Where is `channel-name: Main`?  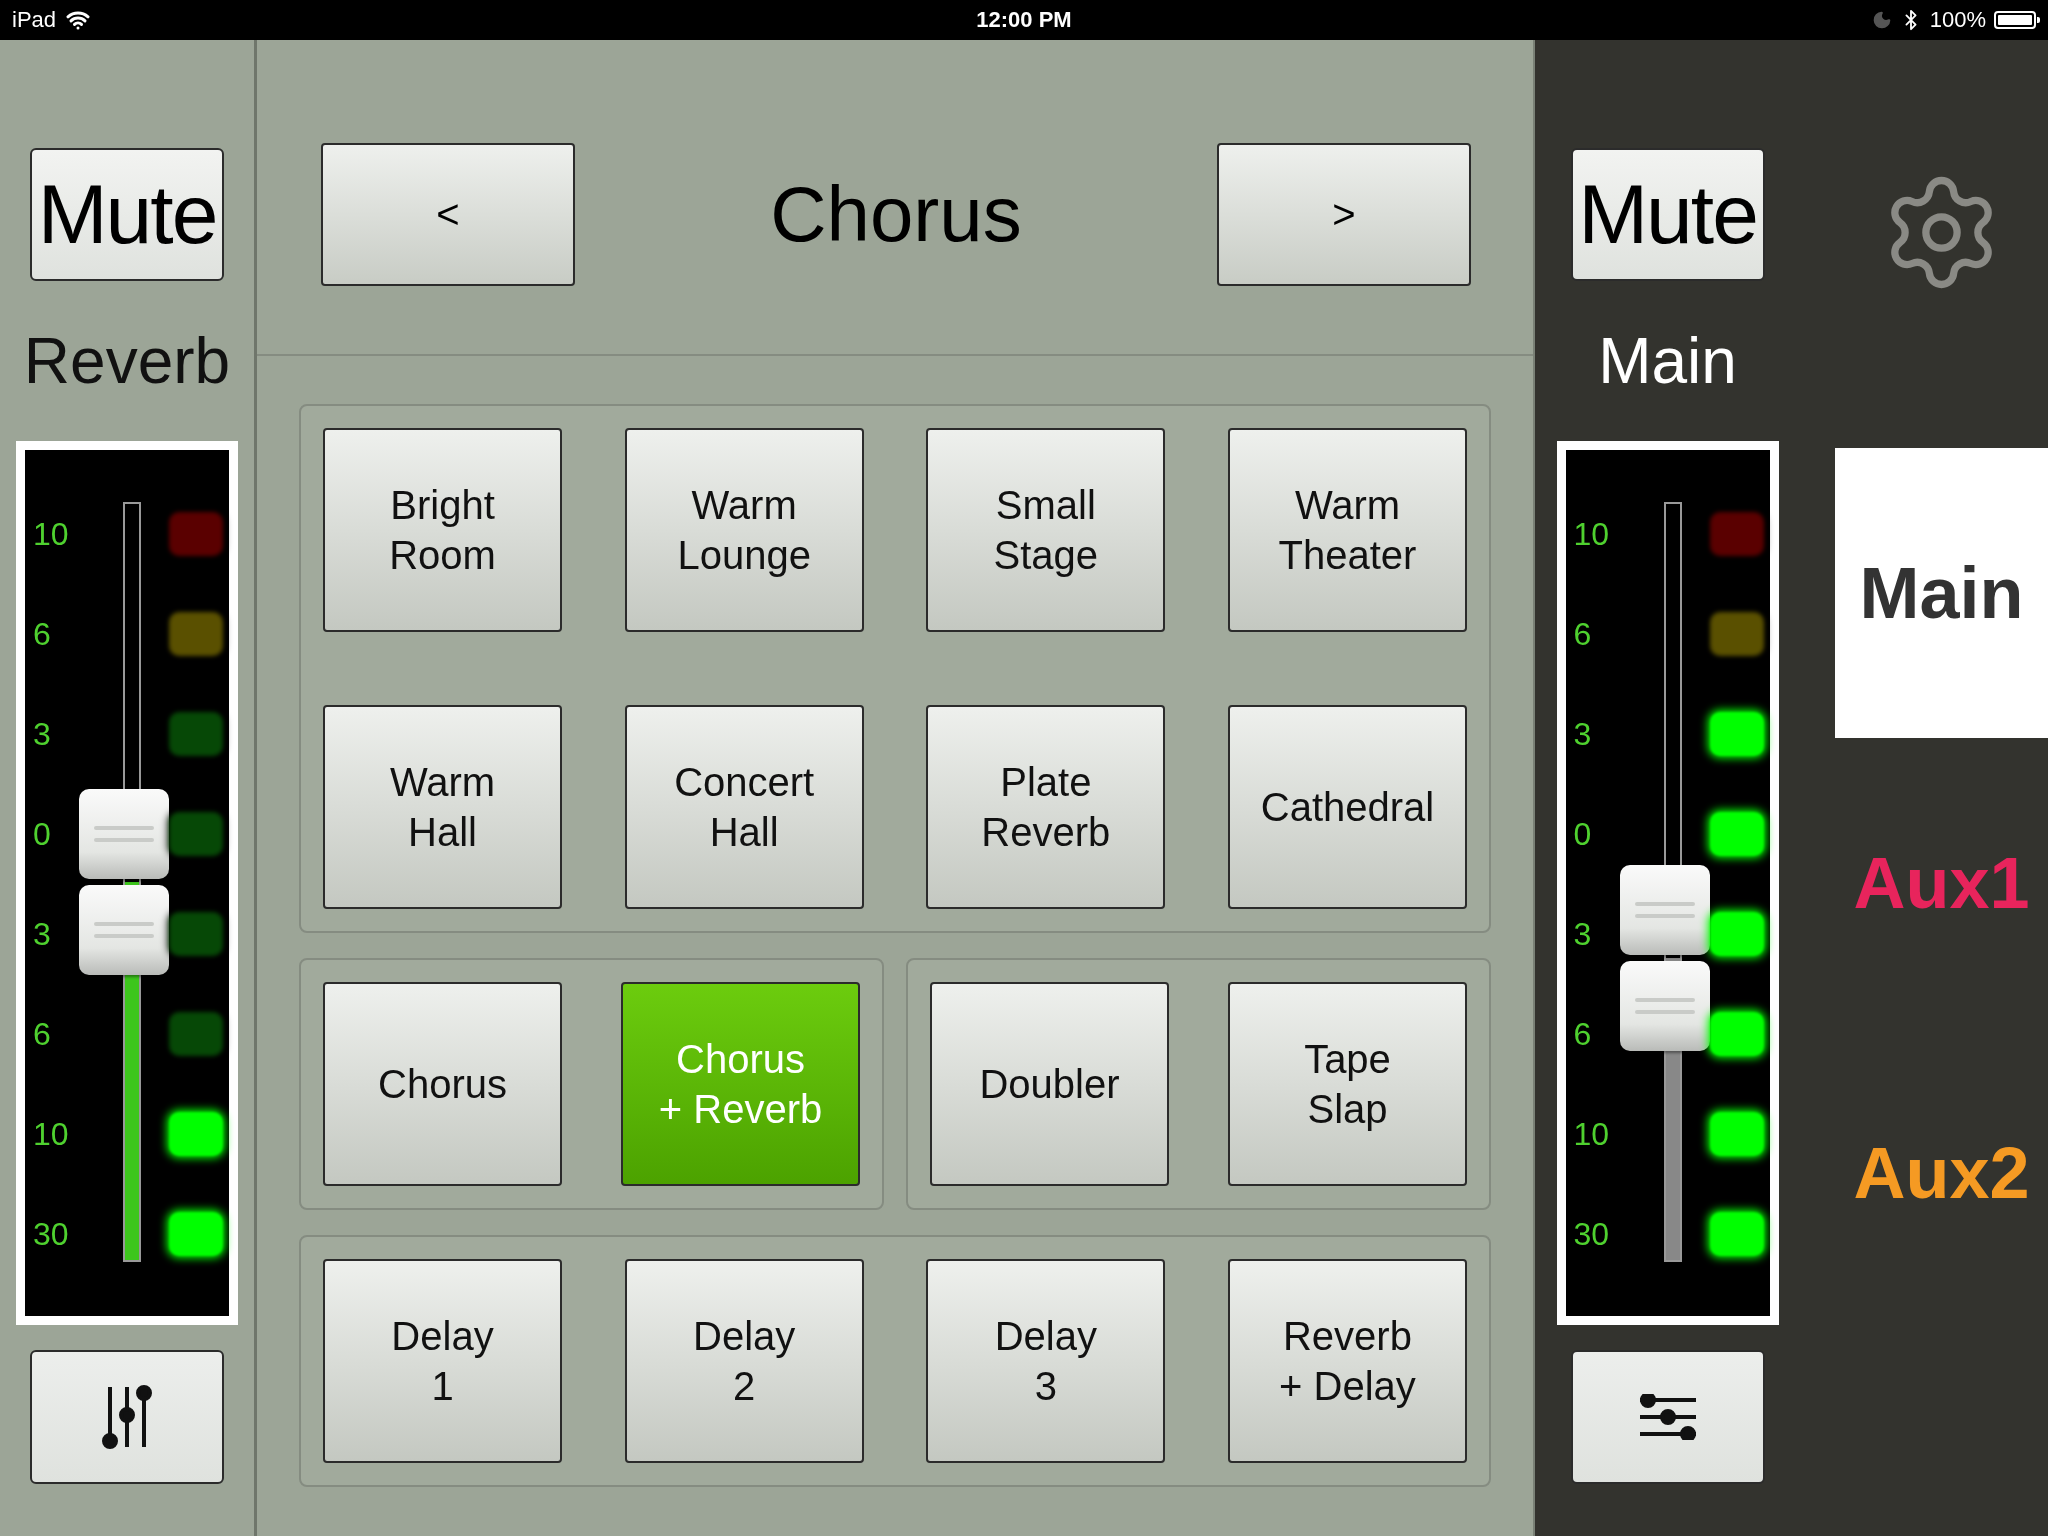 channel-name: Main is located at coordinates (1667, 361).